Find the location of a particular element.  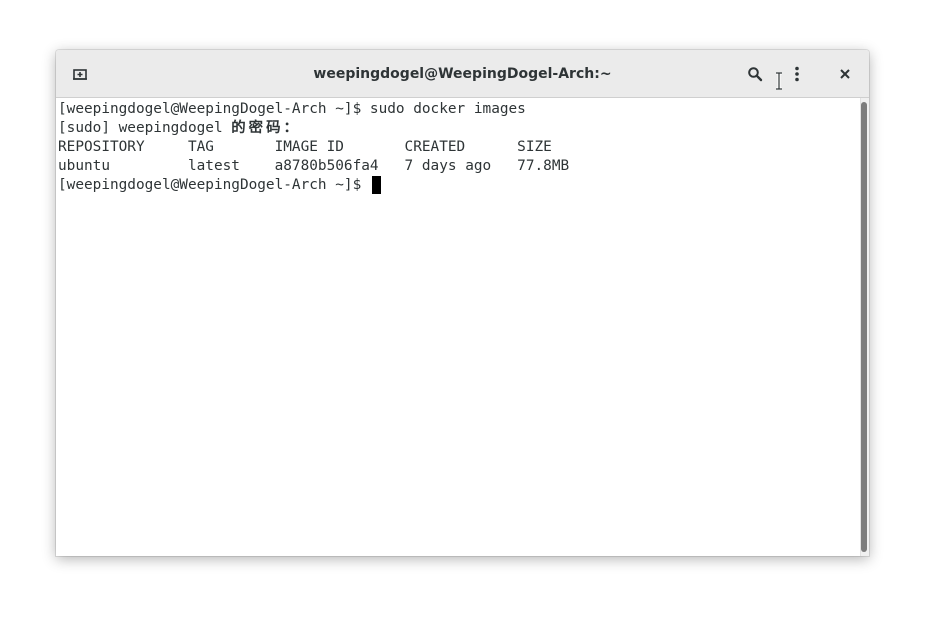

sudo-password-label: 的密码： is located at coordinates (266, 128).